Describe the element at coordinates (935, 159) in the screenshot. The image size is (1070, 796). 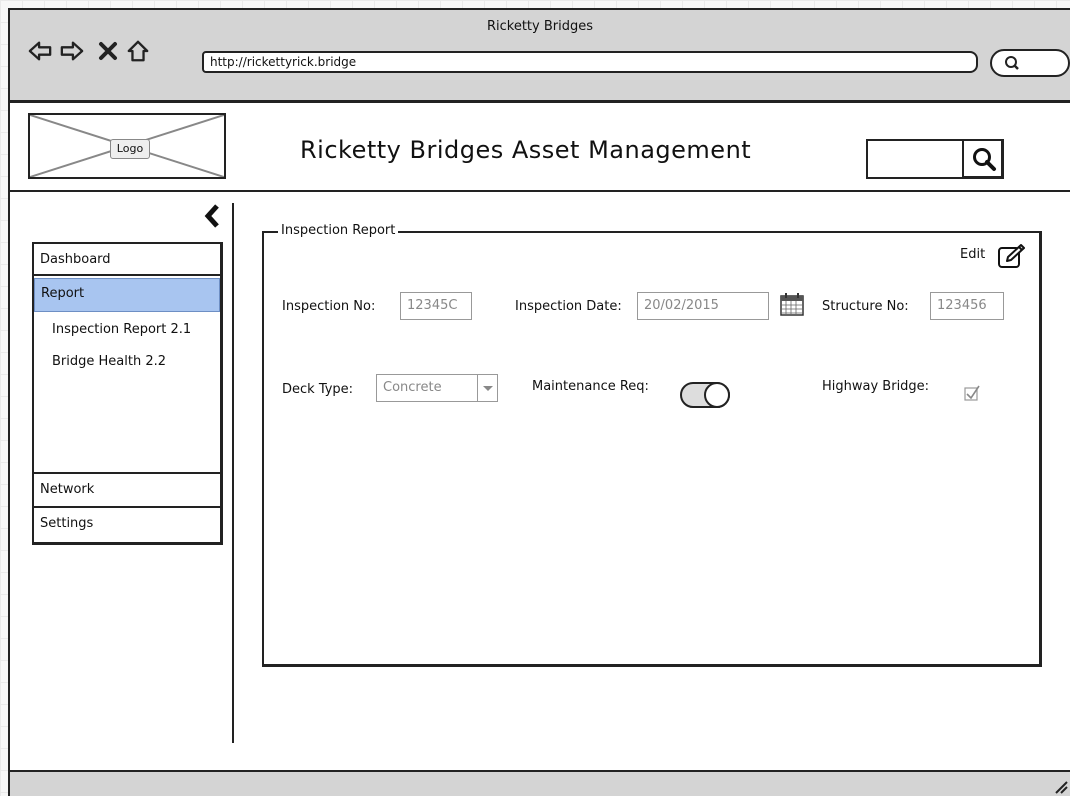
I see `search-input` at that location.